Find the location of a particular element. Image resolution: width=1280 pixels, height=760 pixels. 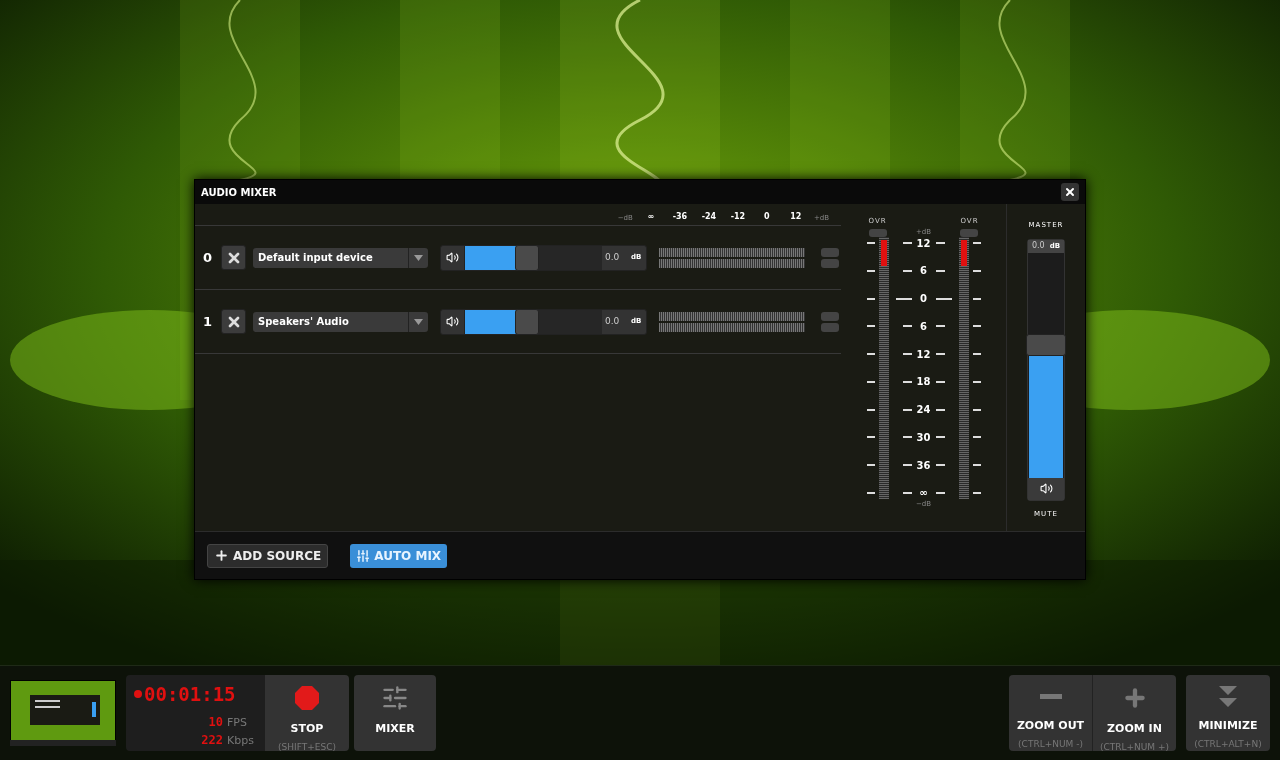

close-icon is located at coordinates (1070, 192).